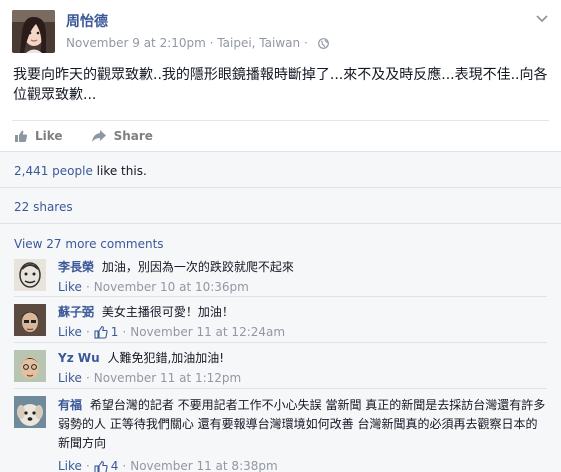  I want to click on comment-like-count: 4, so click(106, 464).